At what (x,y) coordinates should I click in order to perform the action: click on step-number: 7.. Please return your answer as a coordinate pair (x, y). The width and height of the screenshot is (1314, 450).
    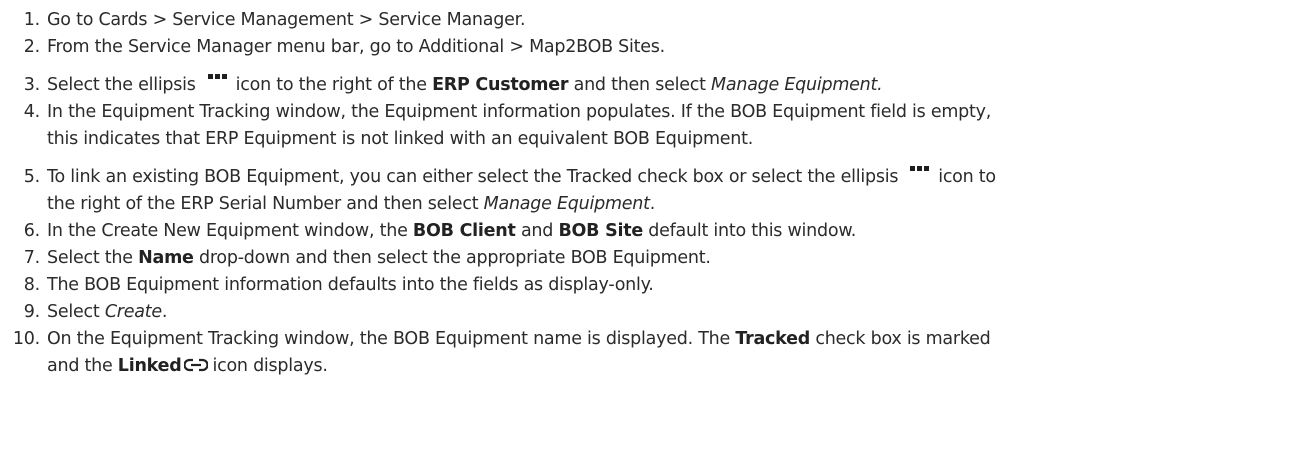
    Looking at the image, I should click on (31, 258).